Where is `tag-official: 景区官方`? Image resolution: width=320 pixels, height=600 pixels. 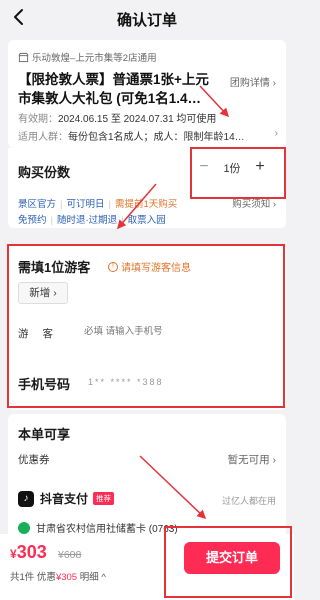
tag-official: 景区官方 is located at coordinates (37, 204).